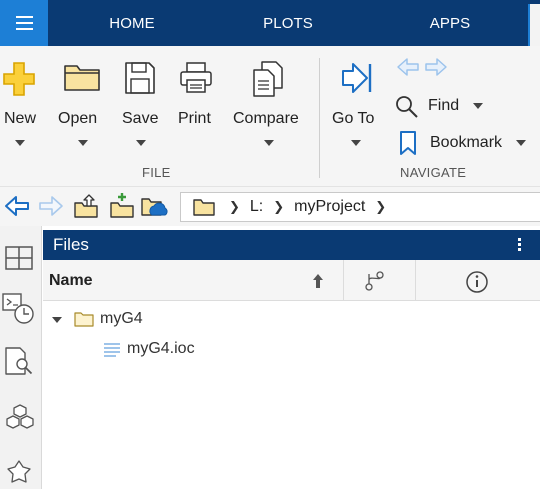  What do you see at coordinates (71, 280) in the screenshot?
I see `column-header-name: Name` at bounding box center [71, 280].